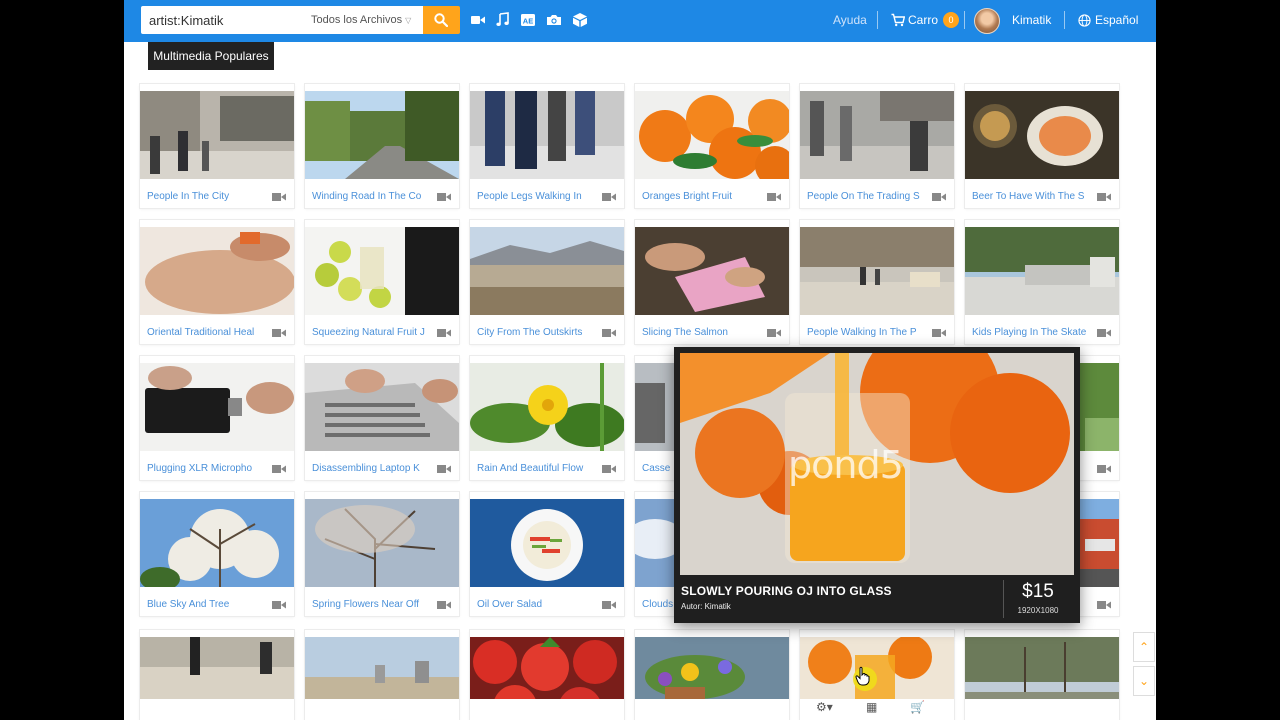  I want to click on hand-cursor-icon, so click(862, 676).